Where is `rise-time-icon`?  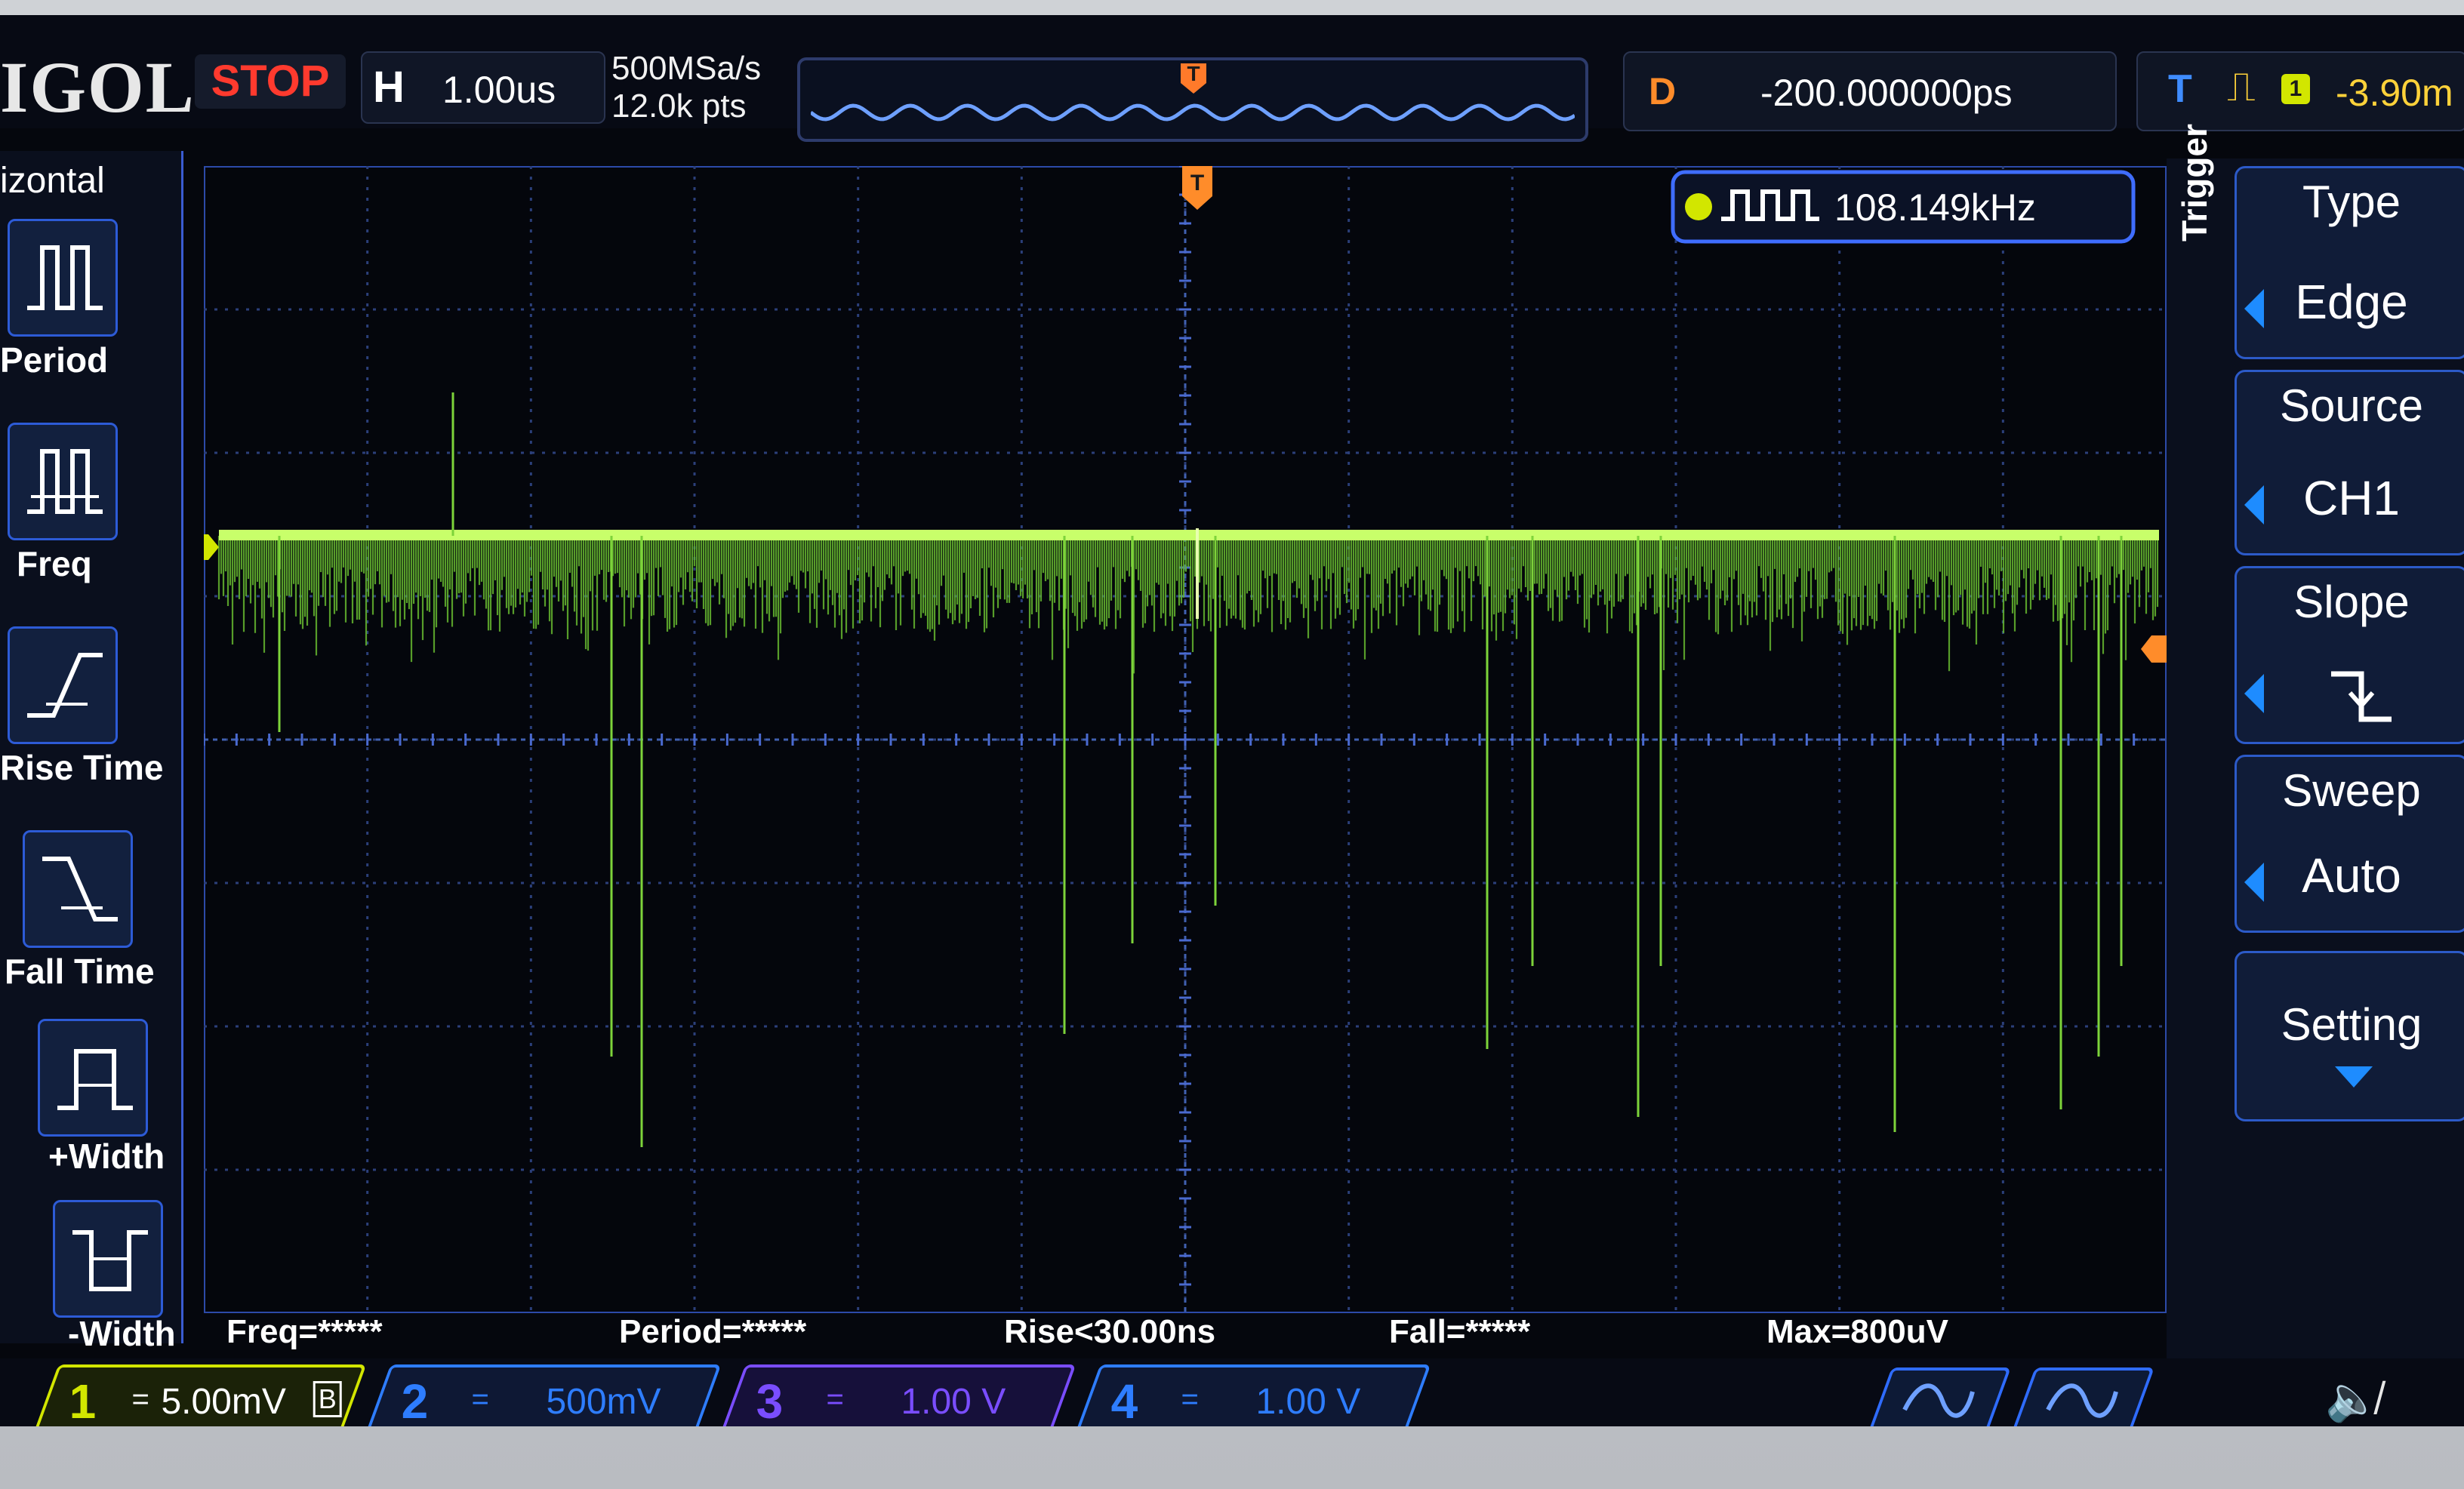 rise-time-icon is located at coordinates (65, 685).